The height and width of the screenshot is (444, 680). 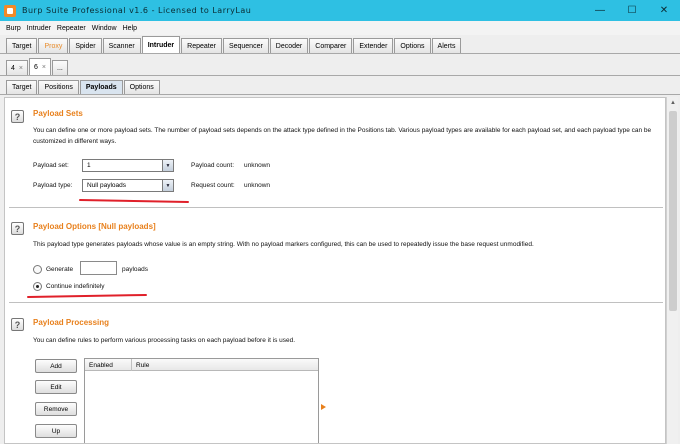 What do you see at coordinates (98, 268) in the screenshot?
I see `generate-count-input` at bounding box center [98, 268].